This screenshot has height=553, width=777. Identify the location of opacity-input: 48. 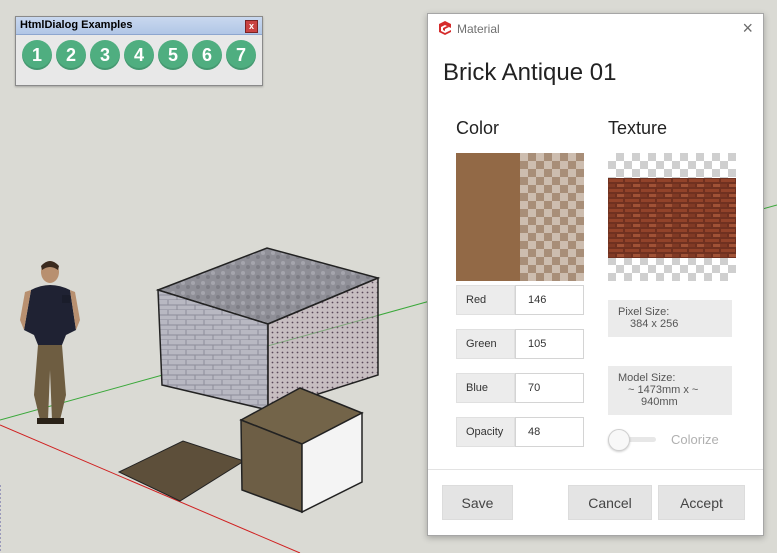
(549, 432).